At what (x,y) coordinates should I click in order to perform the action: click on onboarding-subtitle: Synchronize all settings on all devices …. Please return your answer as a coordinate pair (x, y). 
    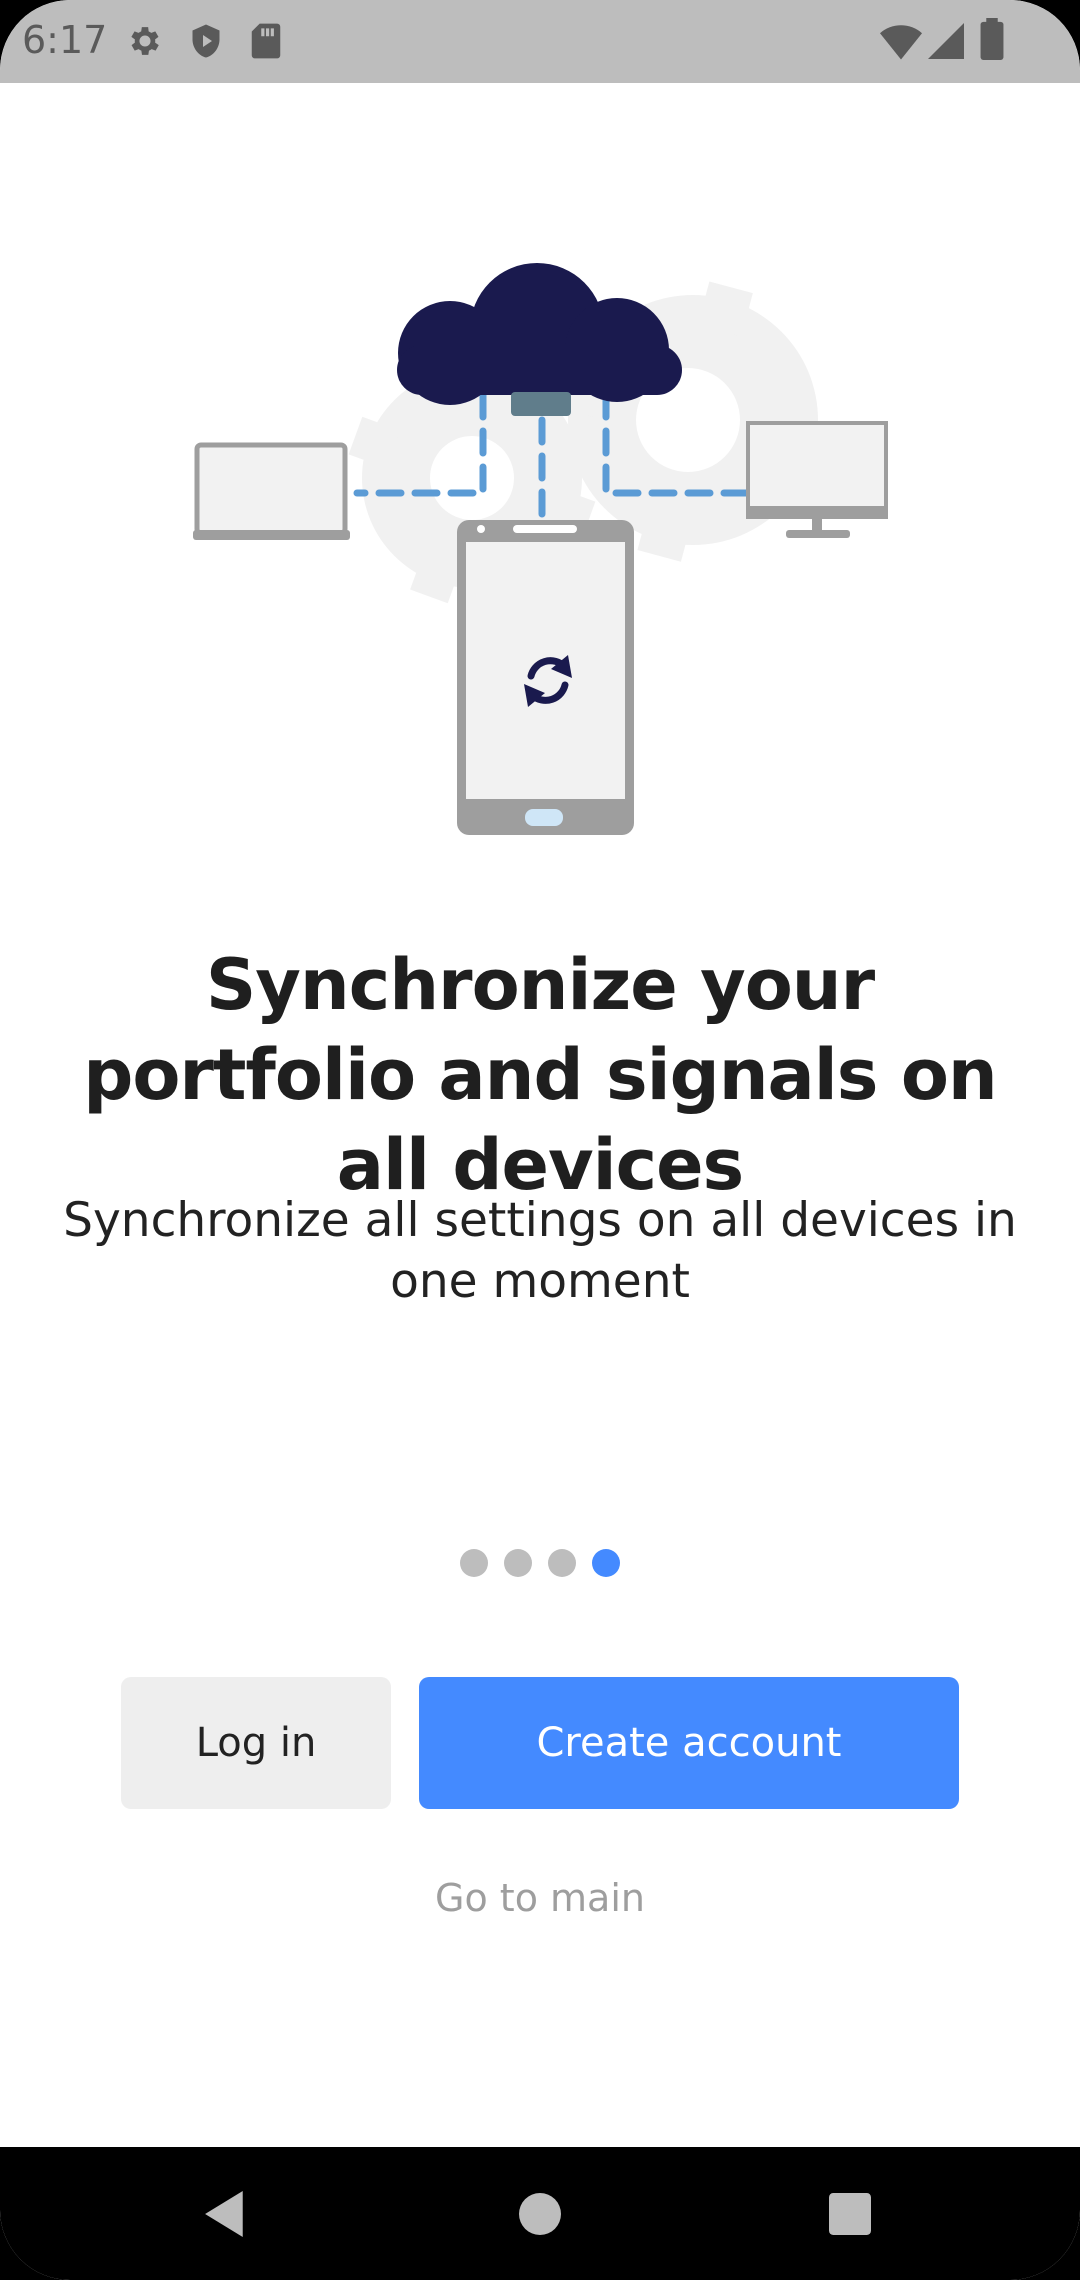
    Looking at the image, I should click on (540, 1251).